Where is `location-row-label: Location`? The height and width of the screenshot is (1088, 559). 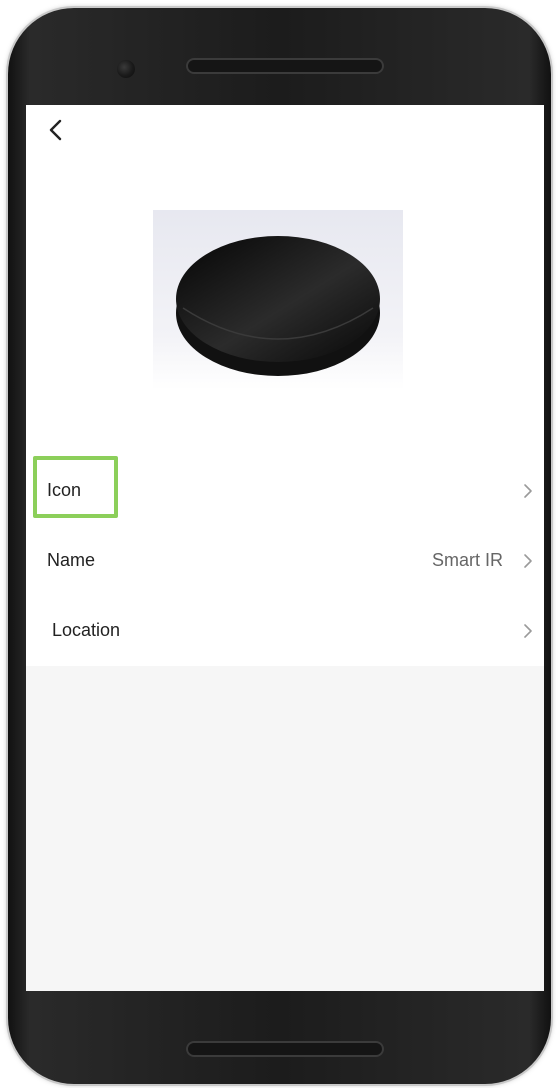
location-row-label: Location is located at coordinates (86, 630).